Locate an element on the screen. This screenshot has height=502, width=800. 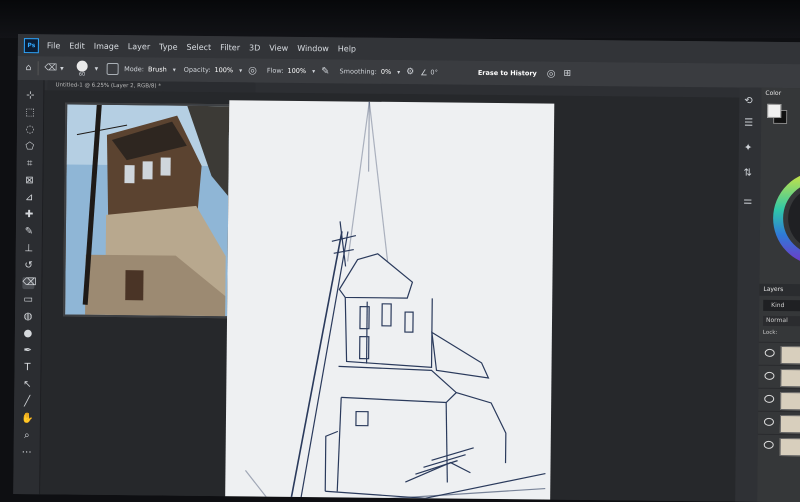
symmetry-icon: ⊞ is located at coordinates (567, 74).